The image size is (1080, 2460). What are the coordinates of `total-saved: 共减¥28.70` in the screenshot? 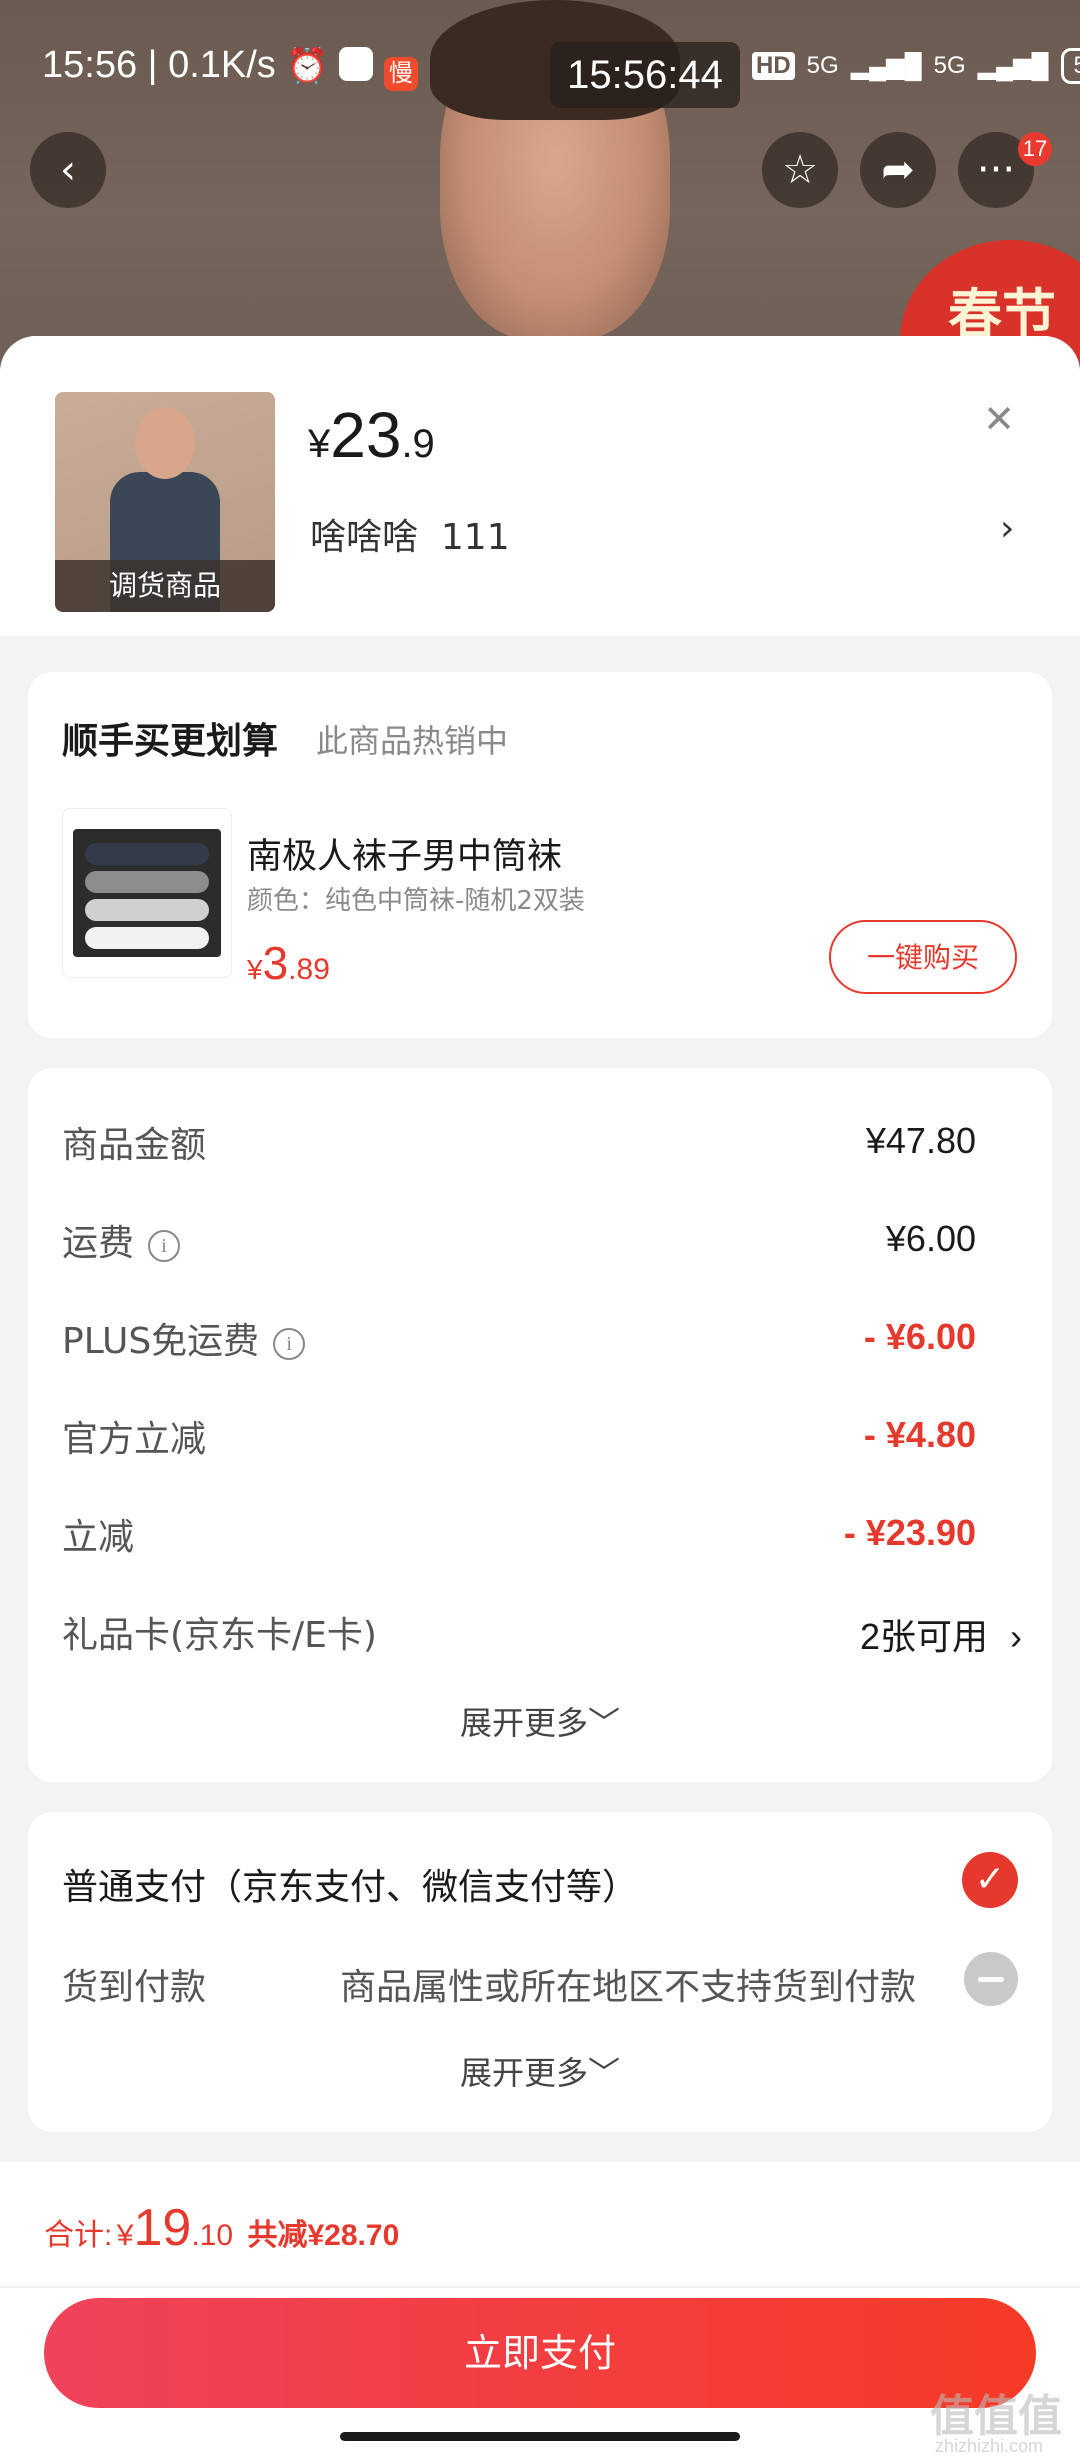 It's located at (323, 2235).